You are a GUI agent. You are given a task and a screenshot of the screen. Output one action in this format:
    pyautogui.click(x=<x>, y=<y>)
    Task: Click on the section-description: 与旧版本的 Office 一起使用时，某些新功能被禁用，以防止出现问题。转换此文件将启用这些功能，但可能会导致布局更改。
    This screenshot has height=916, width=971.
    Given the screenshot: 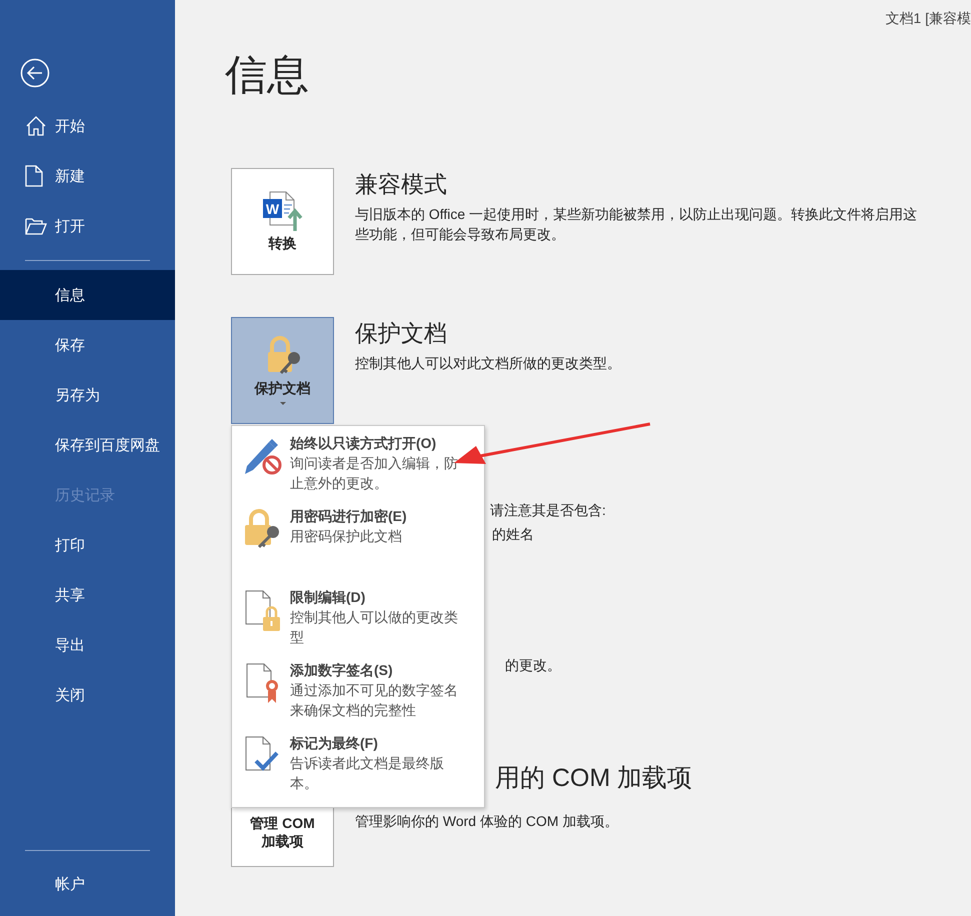 What is the action you would take?
    pyautogui.click(x=636, y=224)
    